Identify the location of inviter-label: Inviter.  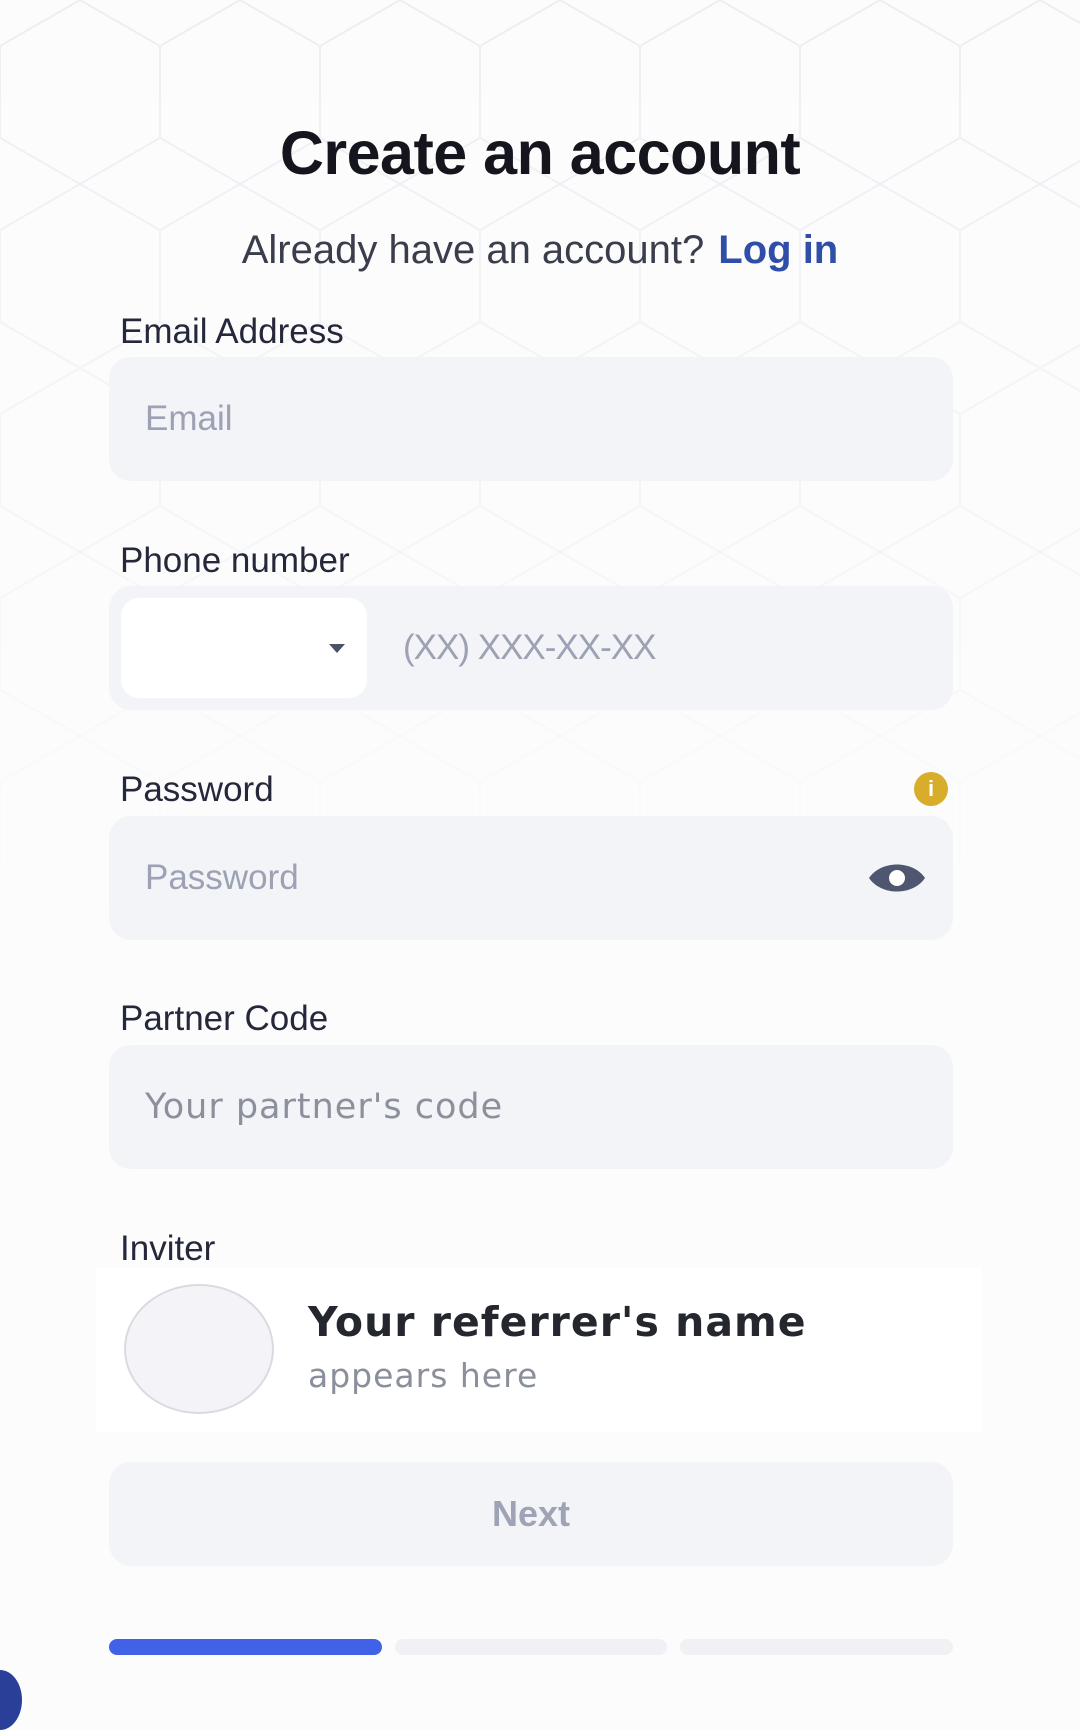
(168, 1248).